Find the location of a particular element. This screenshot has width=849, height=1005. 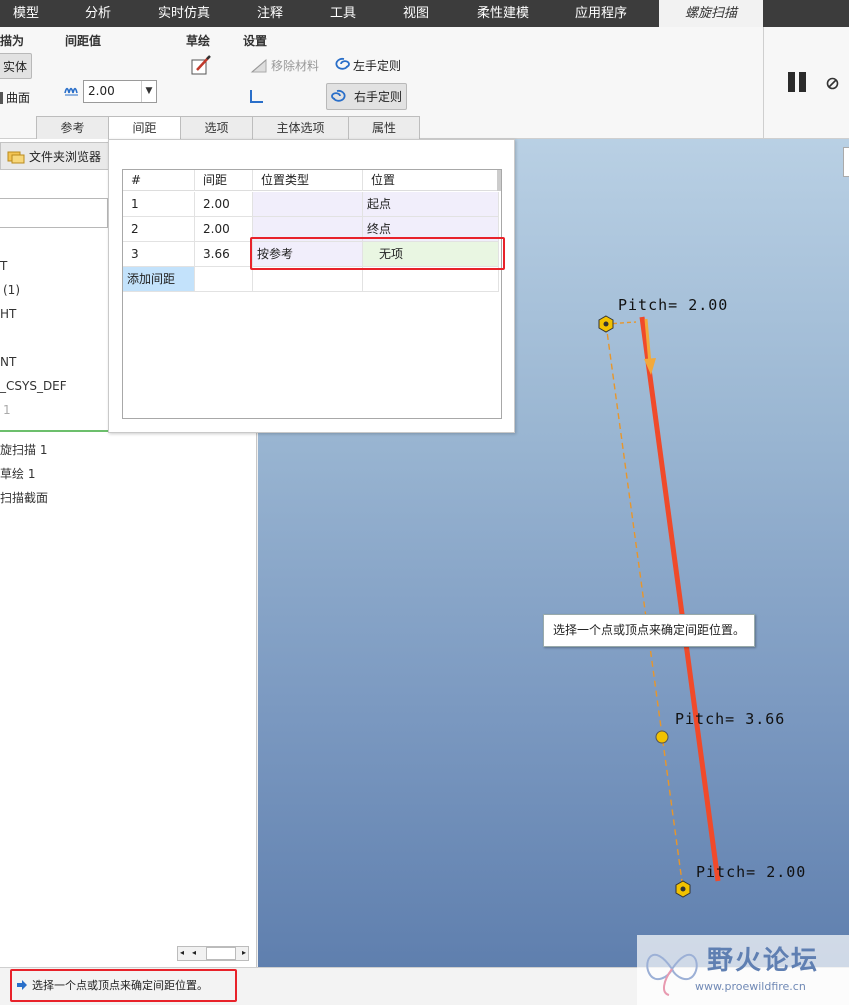

tab-applications: 应用程序 is located at coordinates (601, 13).